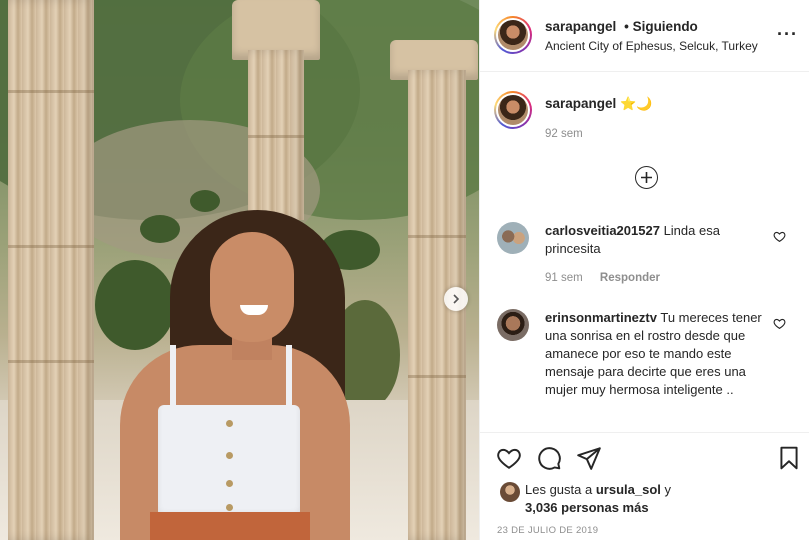 This screenshot has width=809, height=540. Describe the element at coordinates (549, 458) in the screenshot. I see `comment-icon` at that location.